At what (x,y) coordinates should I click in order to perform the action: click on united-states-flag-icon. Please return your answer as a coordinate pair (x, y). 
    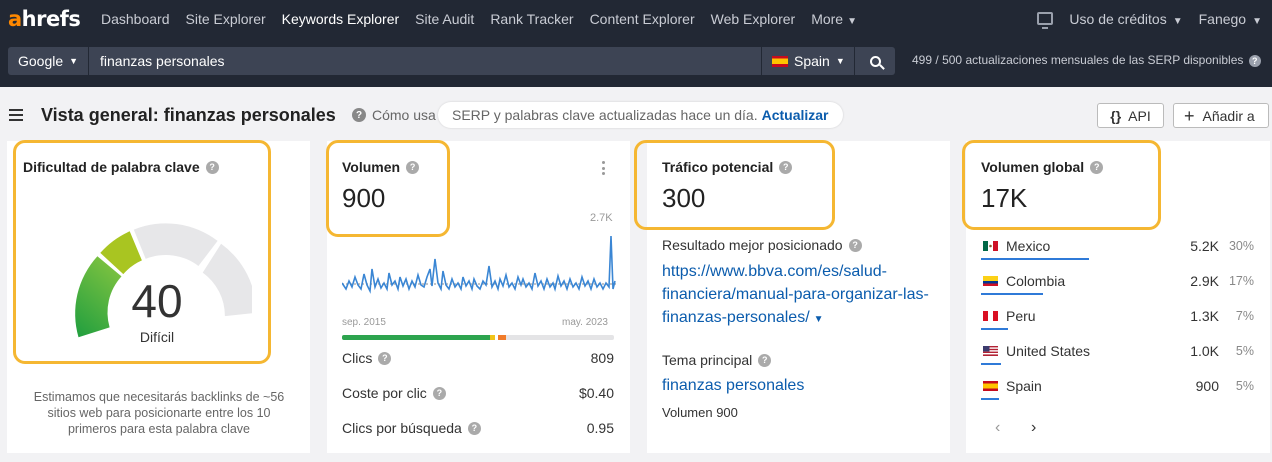
    Looking at the image, I should click on (990, 351).